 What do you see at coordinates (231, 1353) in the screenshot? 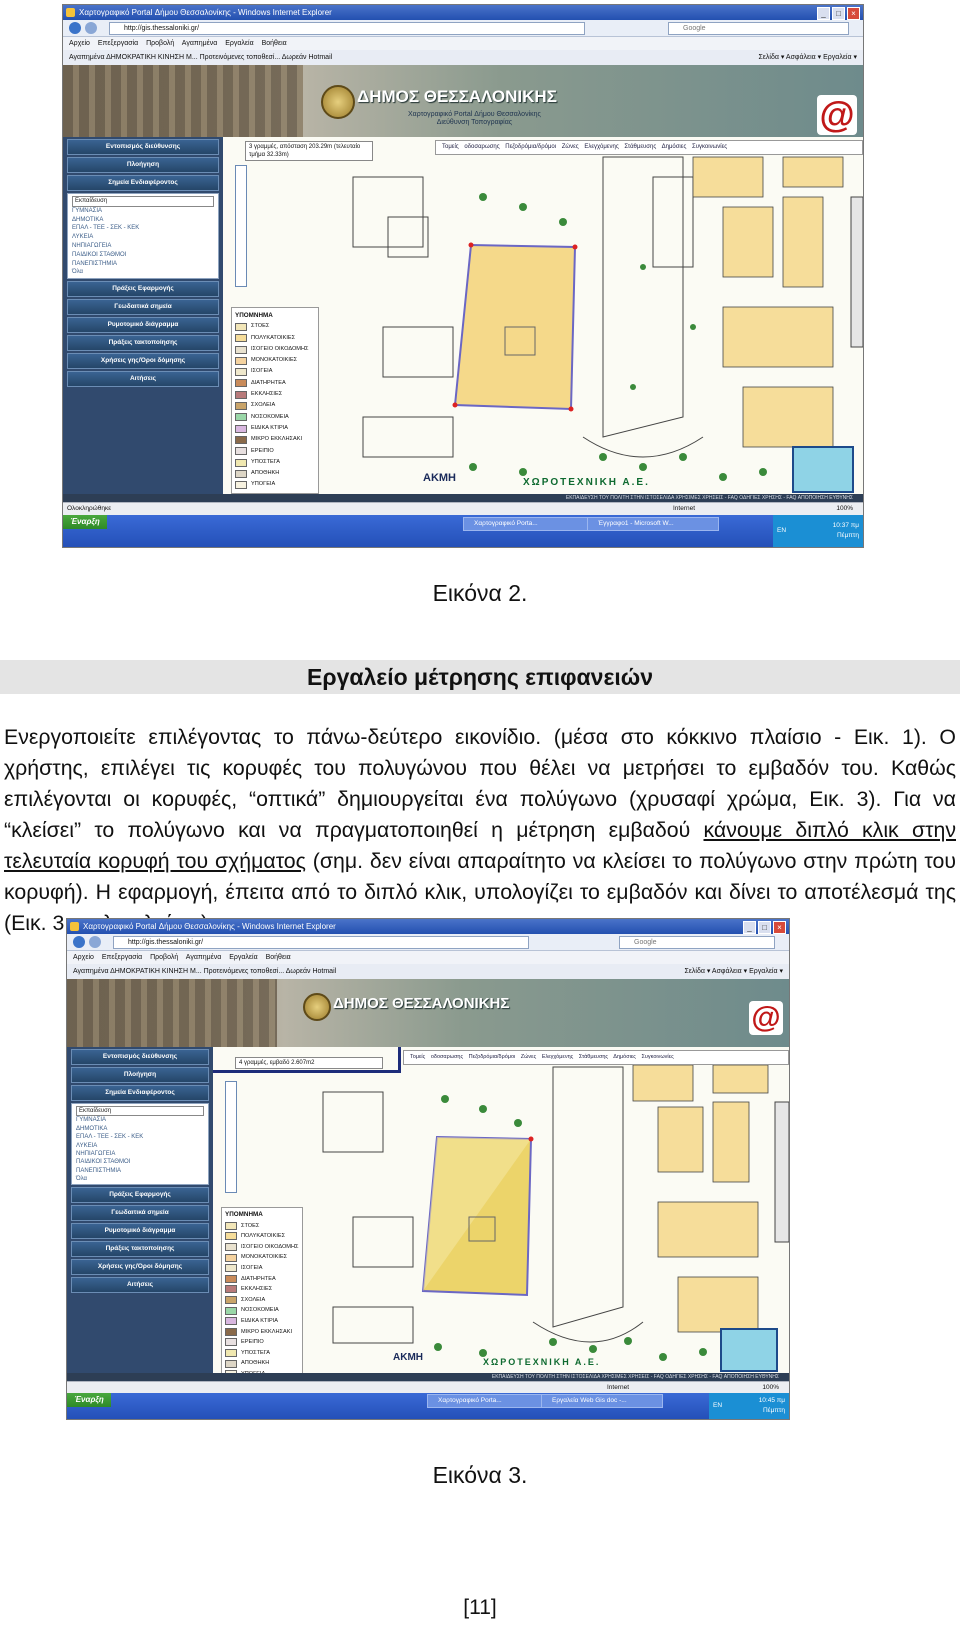
I see `legend-swatch` at bounding box center [231, 1353].